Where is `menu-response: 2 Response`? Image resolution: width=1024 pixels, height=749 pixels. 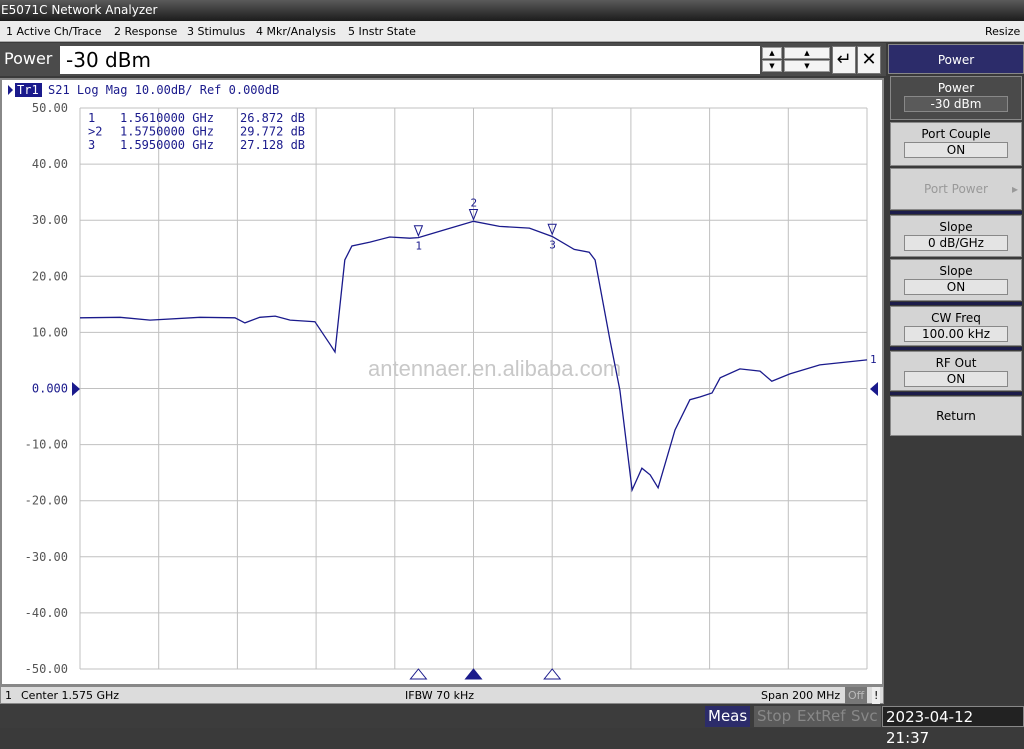
menu-response: 2 Response is located at coordinates (145, 31).